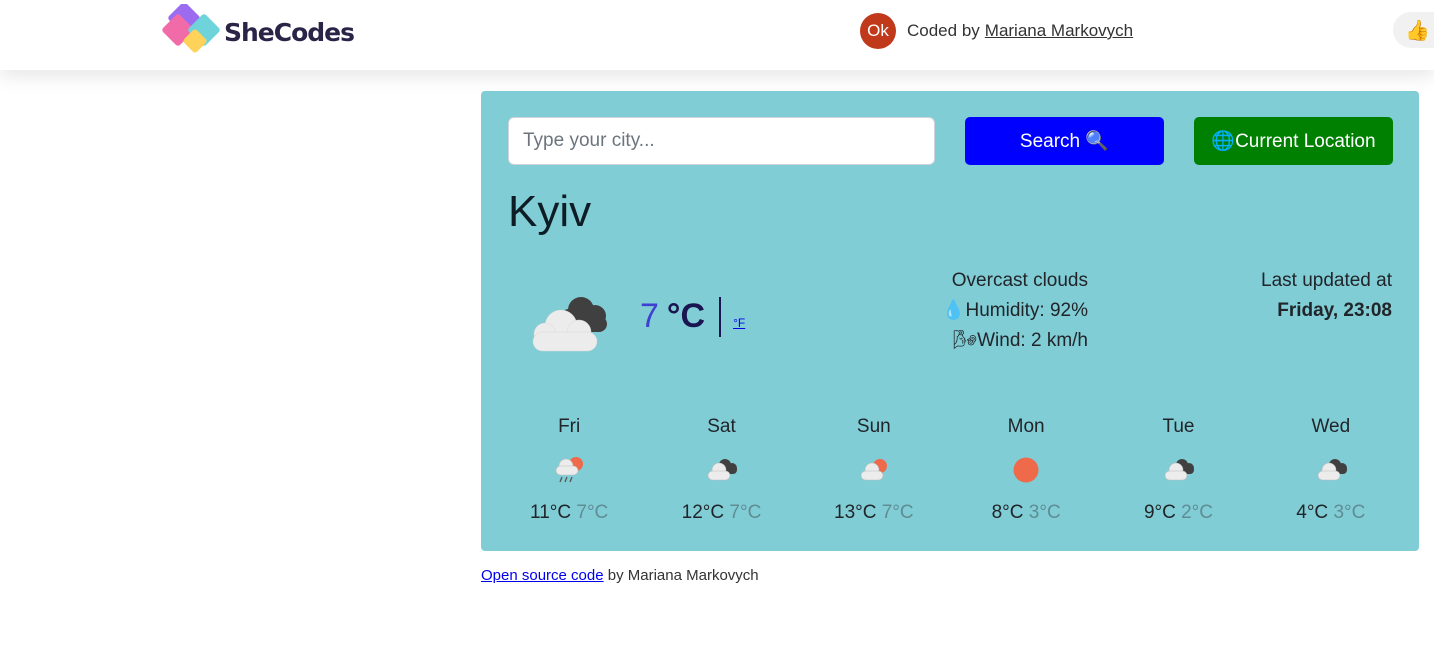 The width and height of the screenshot is (1434, 653). Describe the element at coordinates (1331, 513) in the screenshot. I see `forecast-temps: 4°C 3°C` at that location.